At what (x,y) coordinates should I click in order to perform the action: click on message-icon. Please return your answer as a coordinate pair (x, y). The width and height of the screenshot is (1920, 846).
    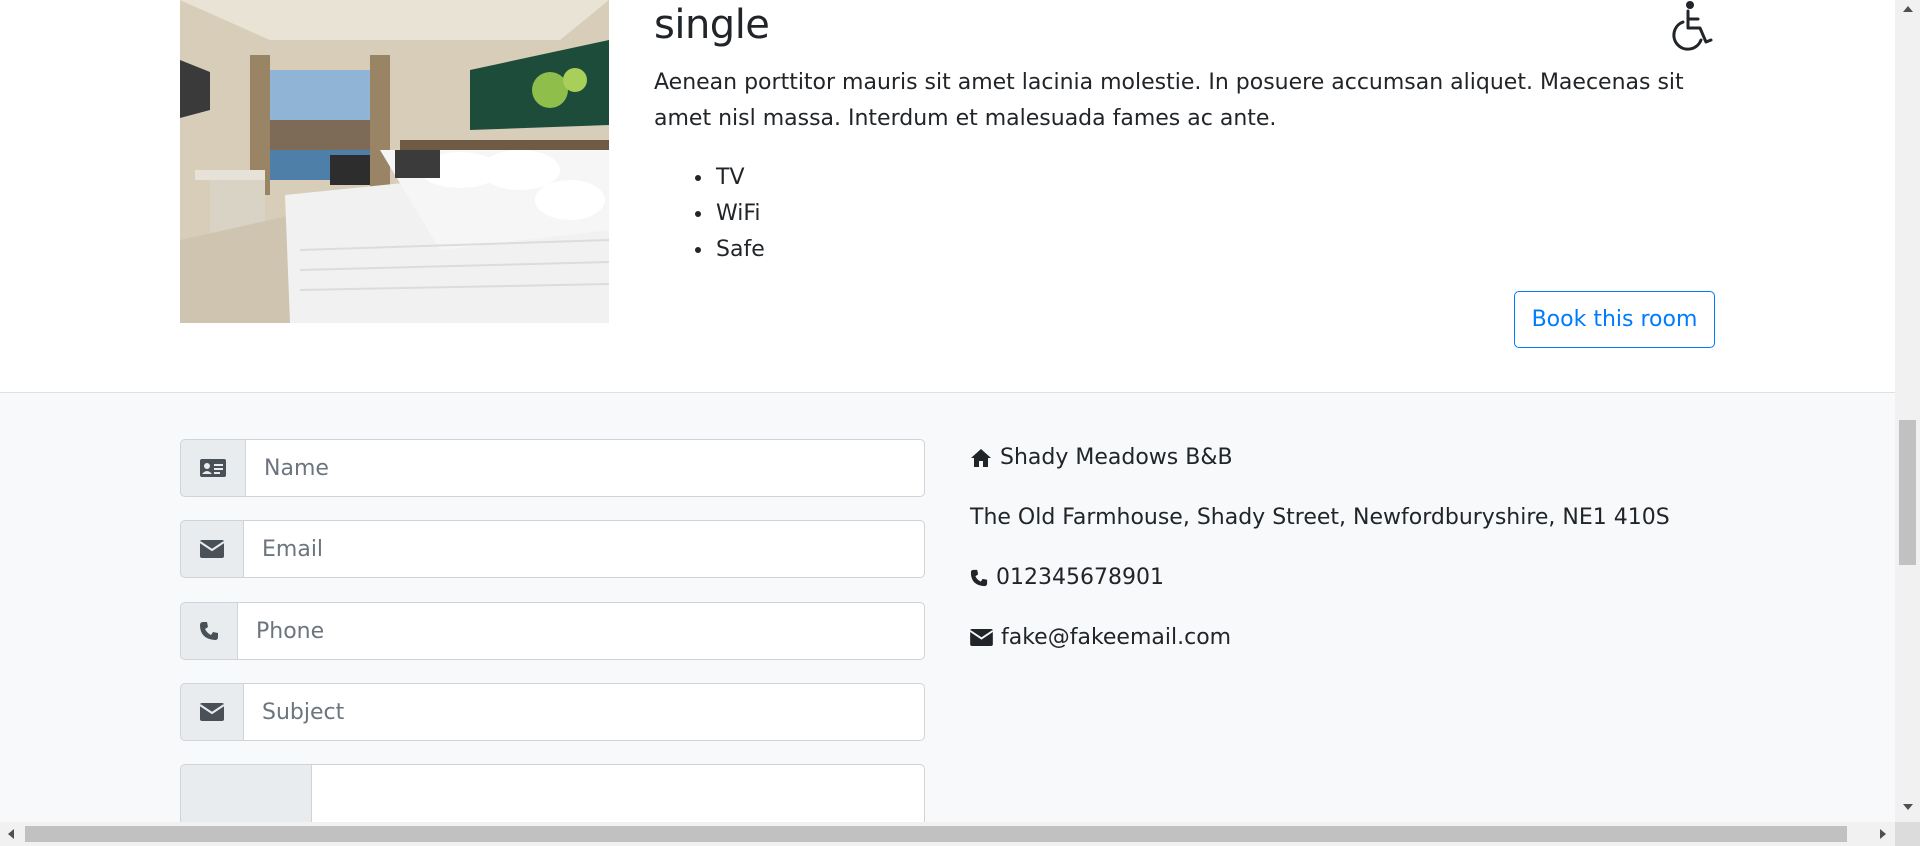
    Looking at the image, I should click on (245, 793).